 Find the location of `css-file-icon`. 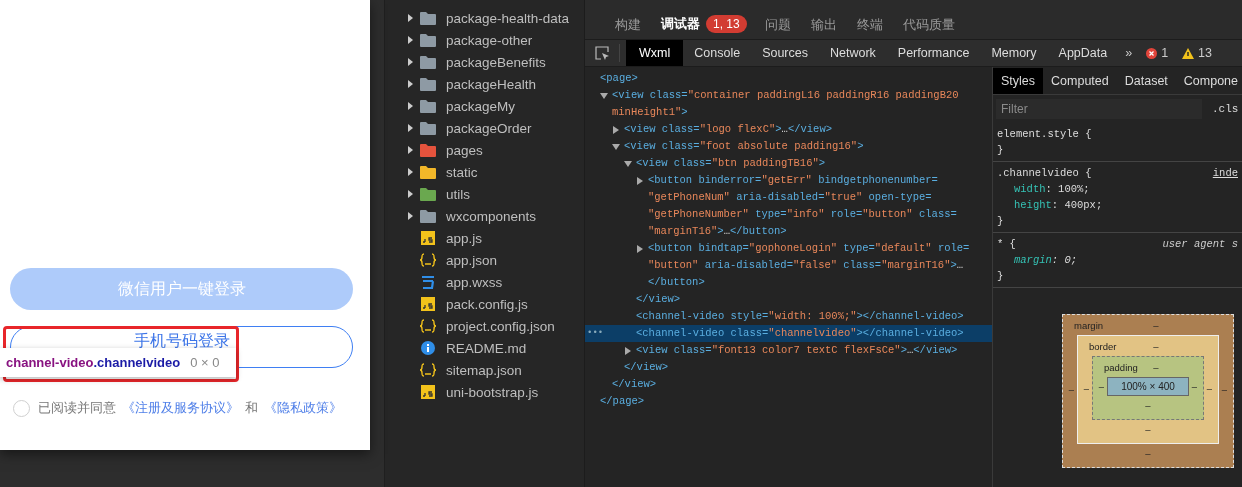

css-file-icon is located at coordinates (428, 282).